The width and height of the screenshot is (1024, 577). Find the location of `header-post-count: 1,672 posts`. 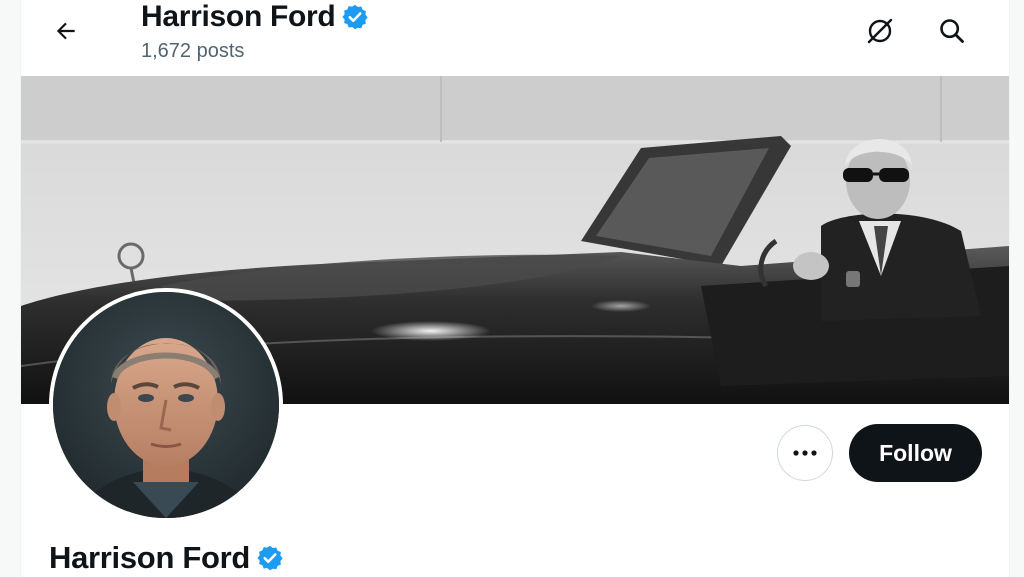

header-post-count: 1,672 posts is located at coordinates (193, 51).